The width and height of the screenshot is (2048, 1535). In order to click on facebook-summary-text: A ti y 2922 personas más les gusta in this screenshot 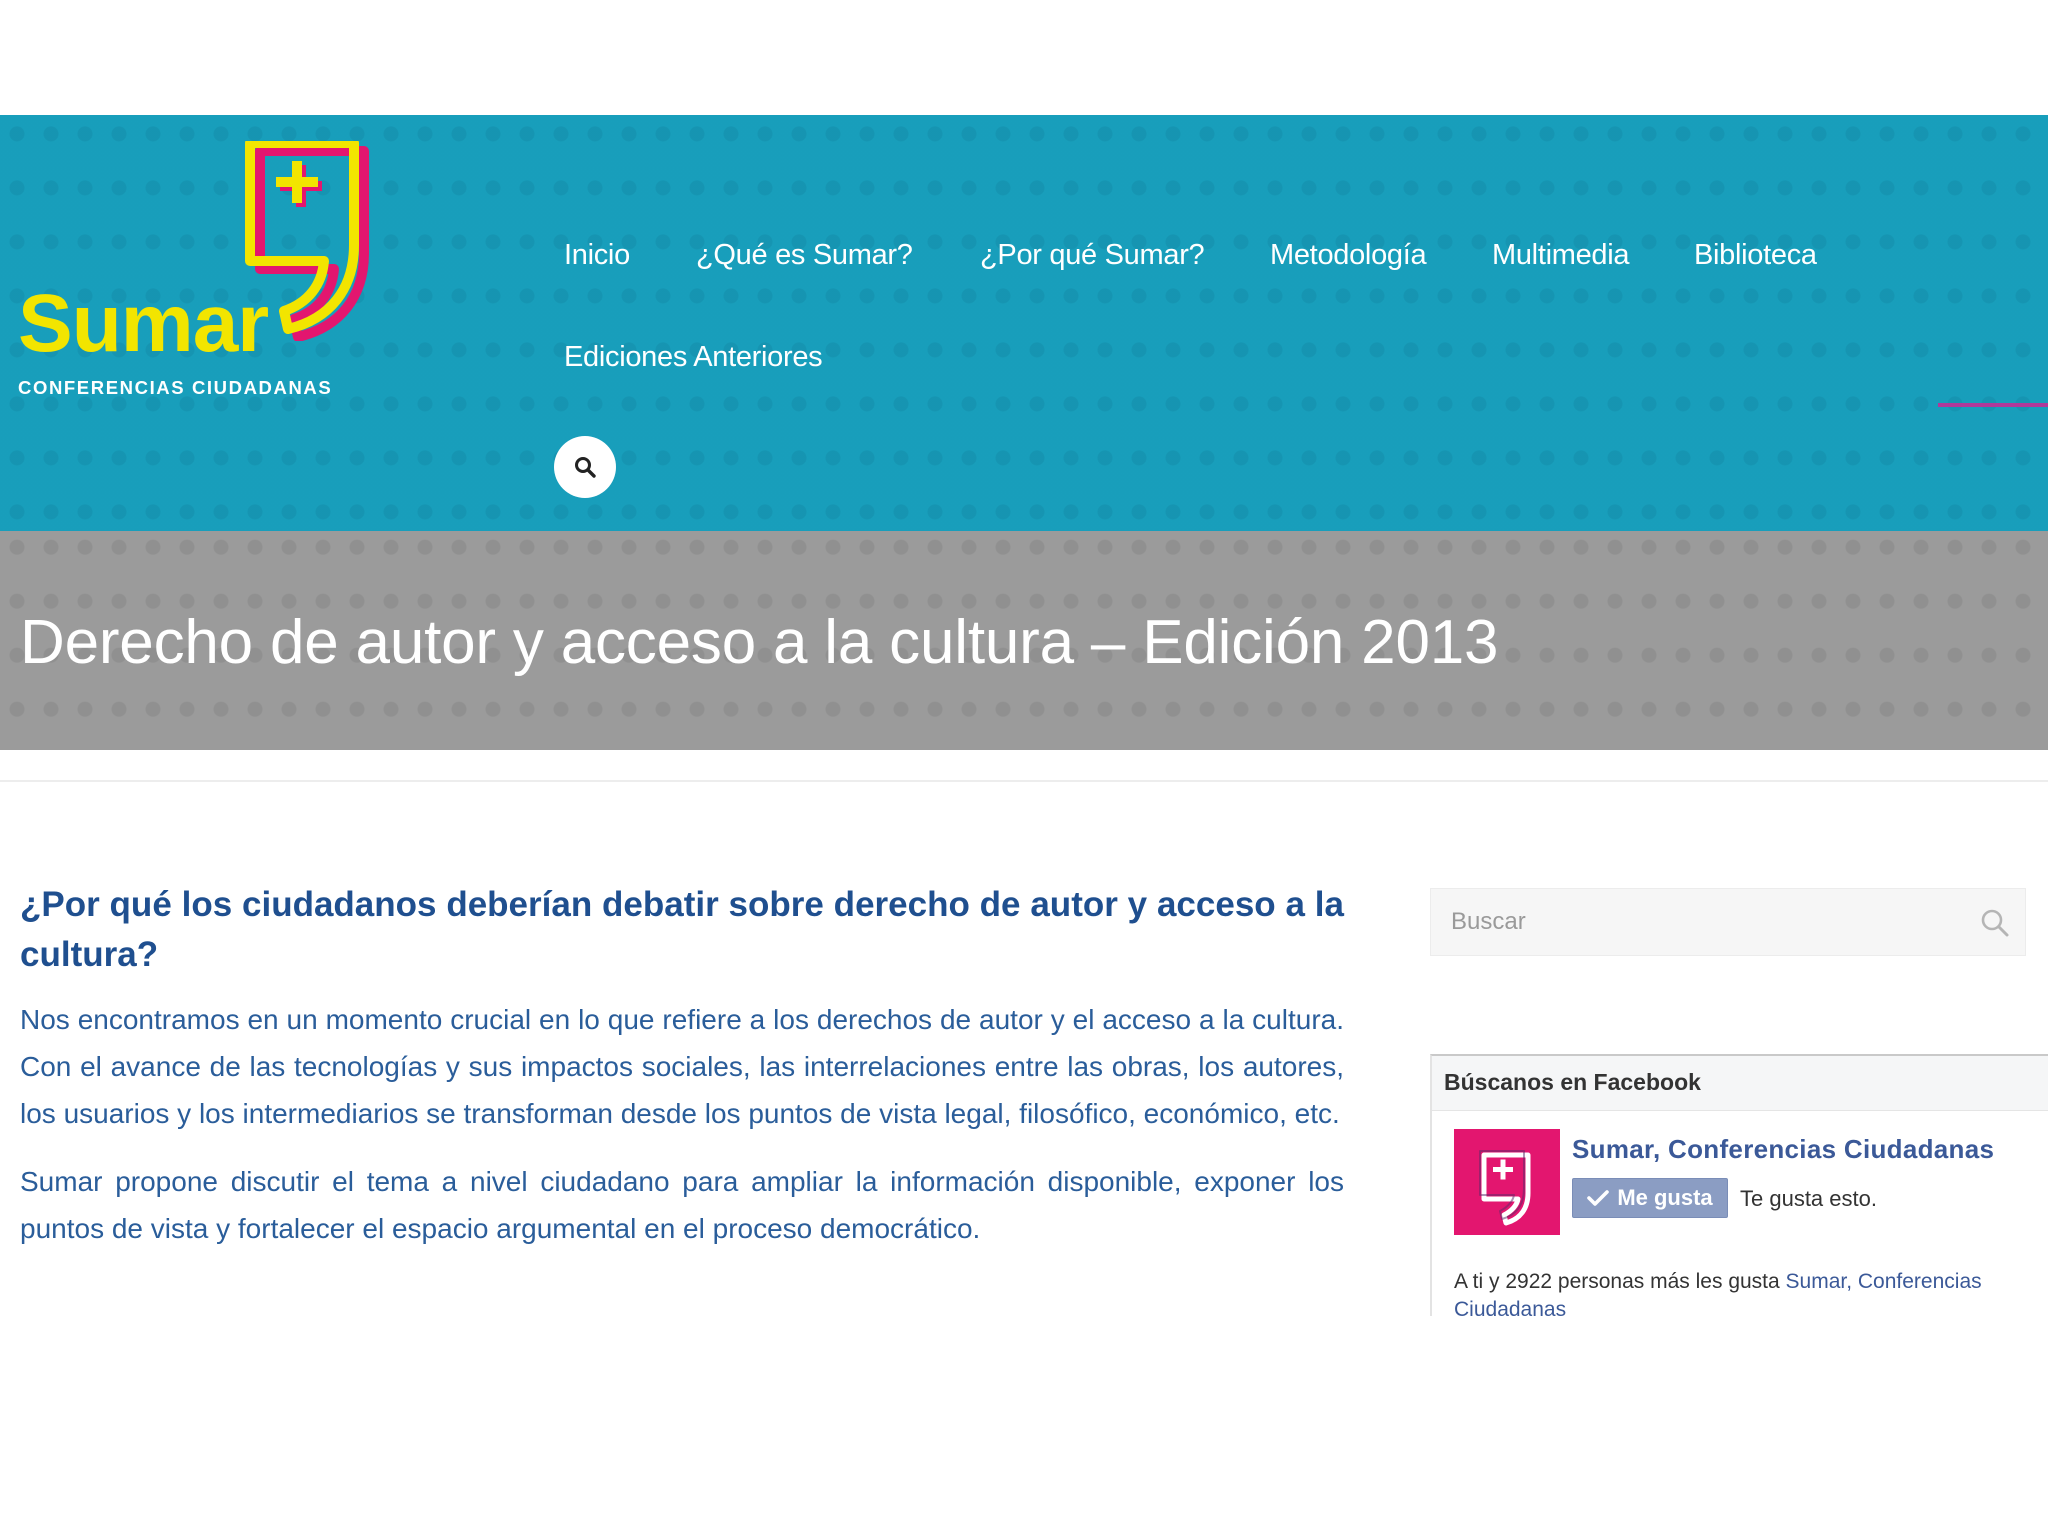, I will do `click(1620, 1281)`.